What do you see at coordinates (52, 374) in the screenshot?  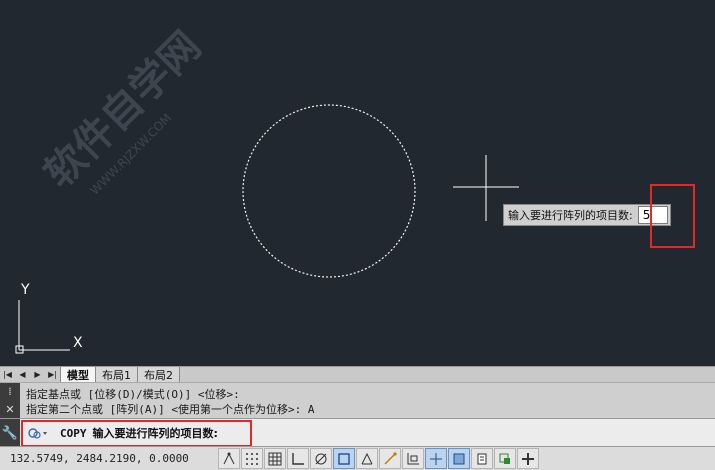 I see `last-tab-icon: ▶|` at bounding box center [52, 374].